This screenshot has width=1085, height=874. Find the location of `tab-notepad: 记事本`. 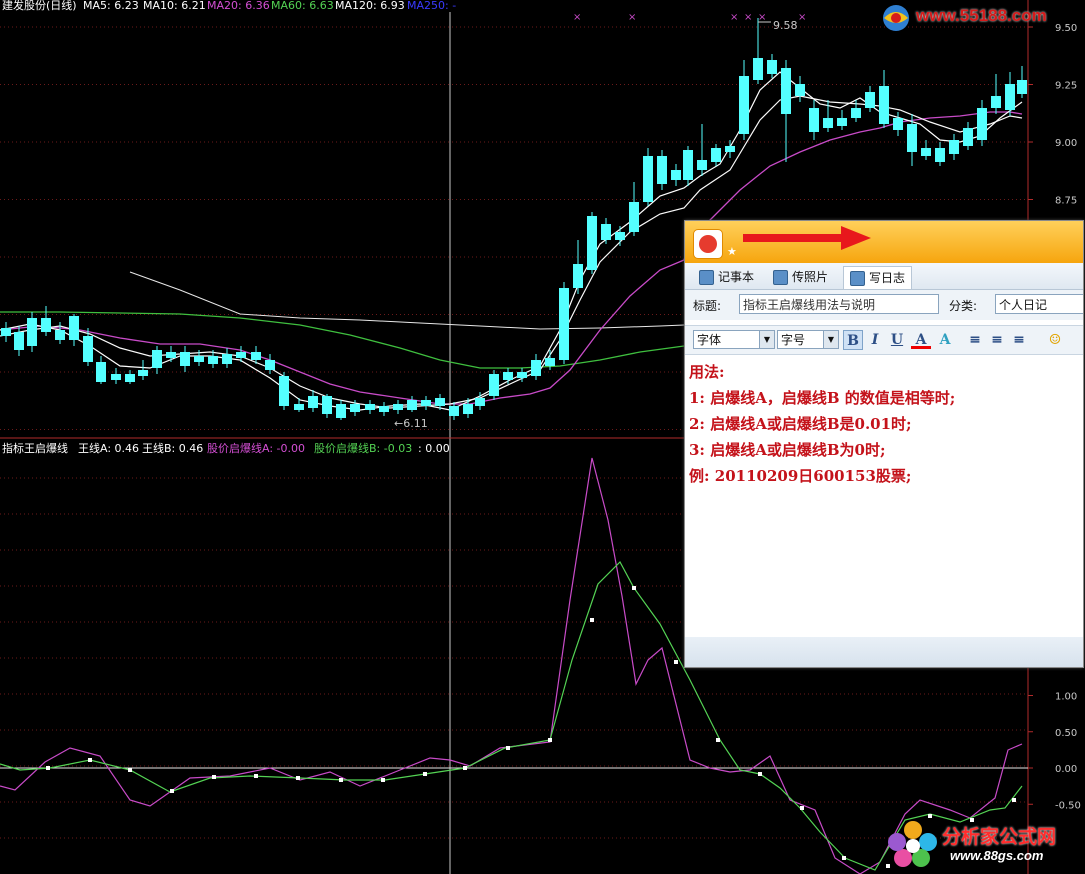

tab-notepad: 记事本 is located at coordinates (726, 277).